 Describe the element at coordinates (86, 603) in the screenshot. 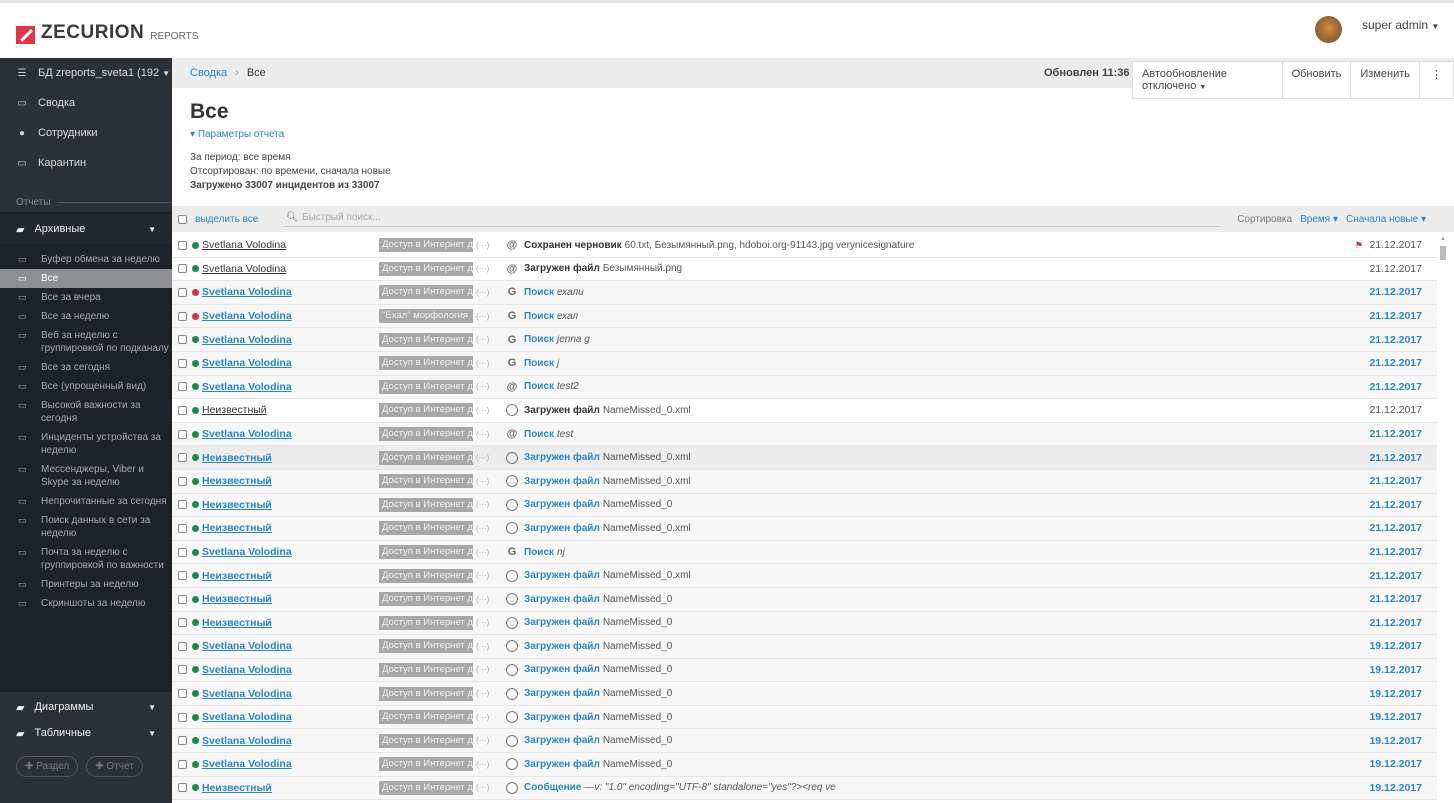

I see `sidebar-report-item: ▭ Скриншоты за неделю` at that location.